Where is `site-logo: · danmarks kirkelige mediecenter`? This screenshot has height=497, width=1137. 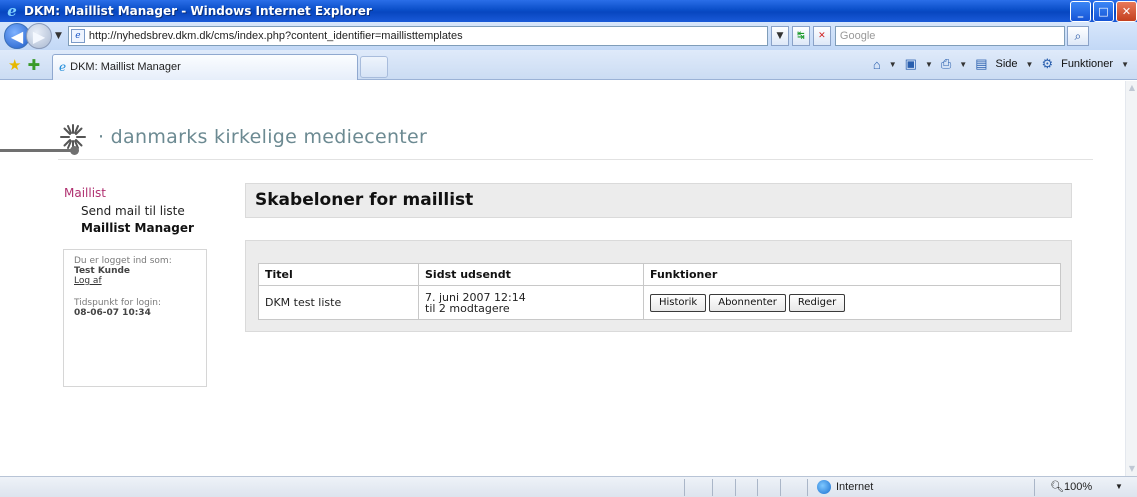 site-logo: · danmarks kirkelige mediecenter is located at coordinates (242, 137).